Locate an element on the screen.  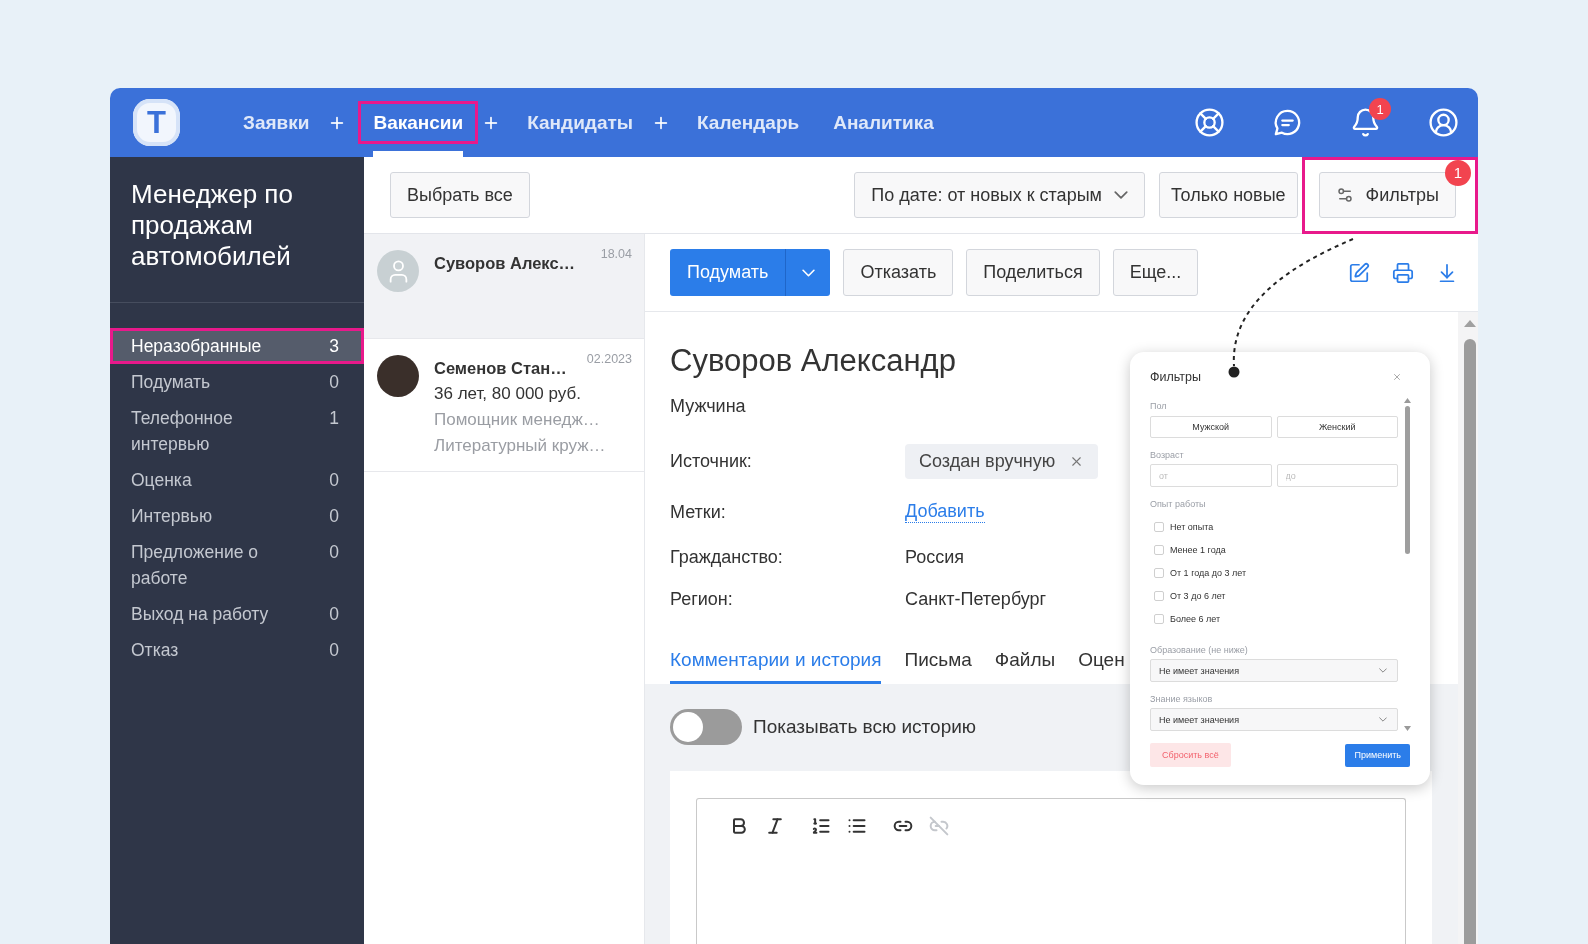
age-from-input: от is located at coordinates (1211, 475).